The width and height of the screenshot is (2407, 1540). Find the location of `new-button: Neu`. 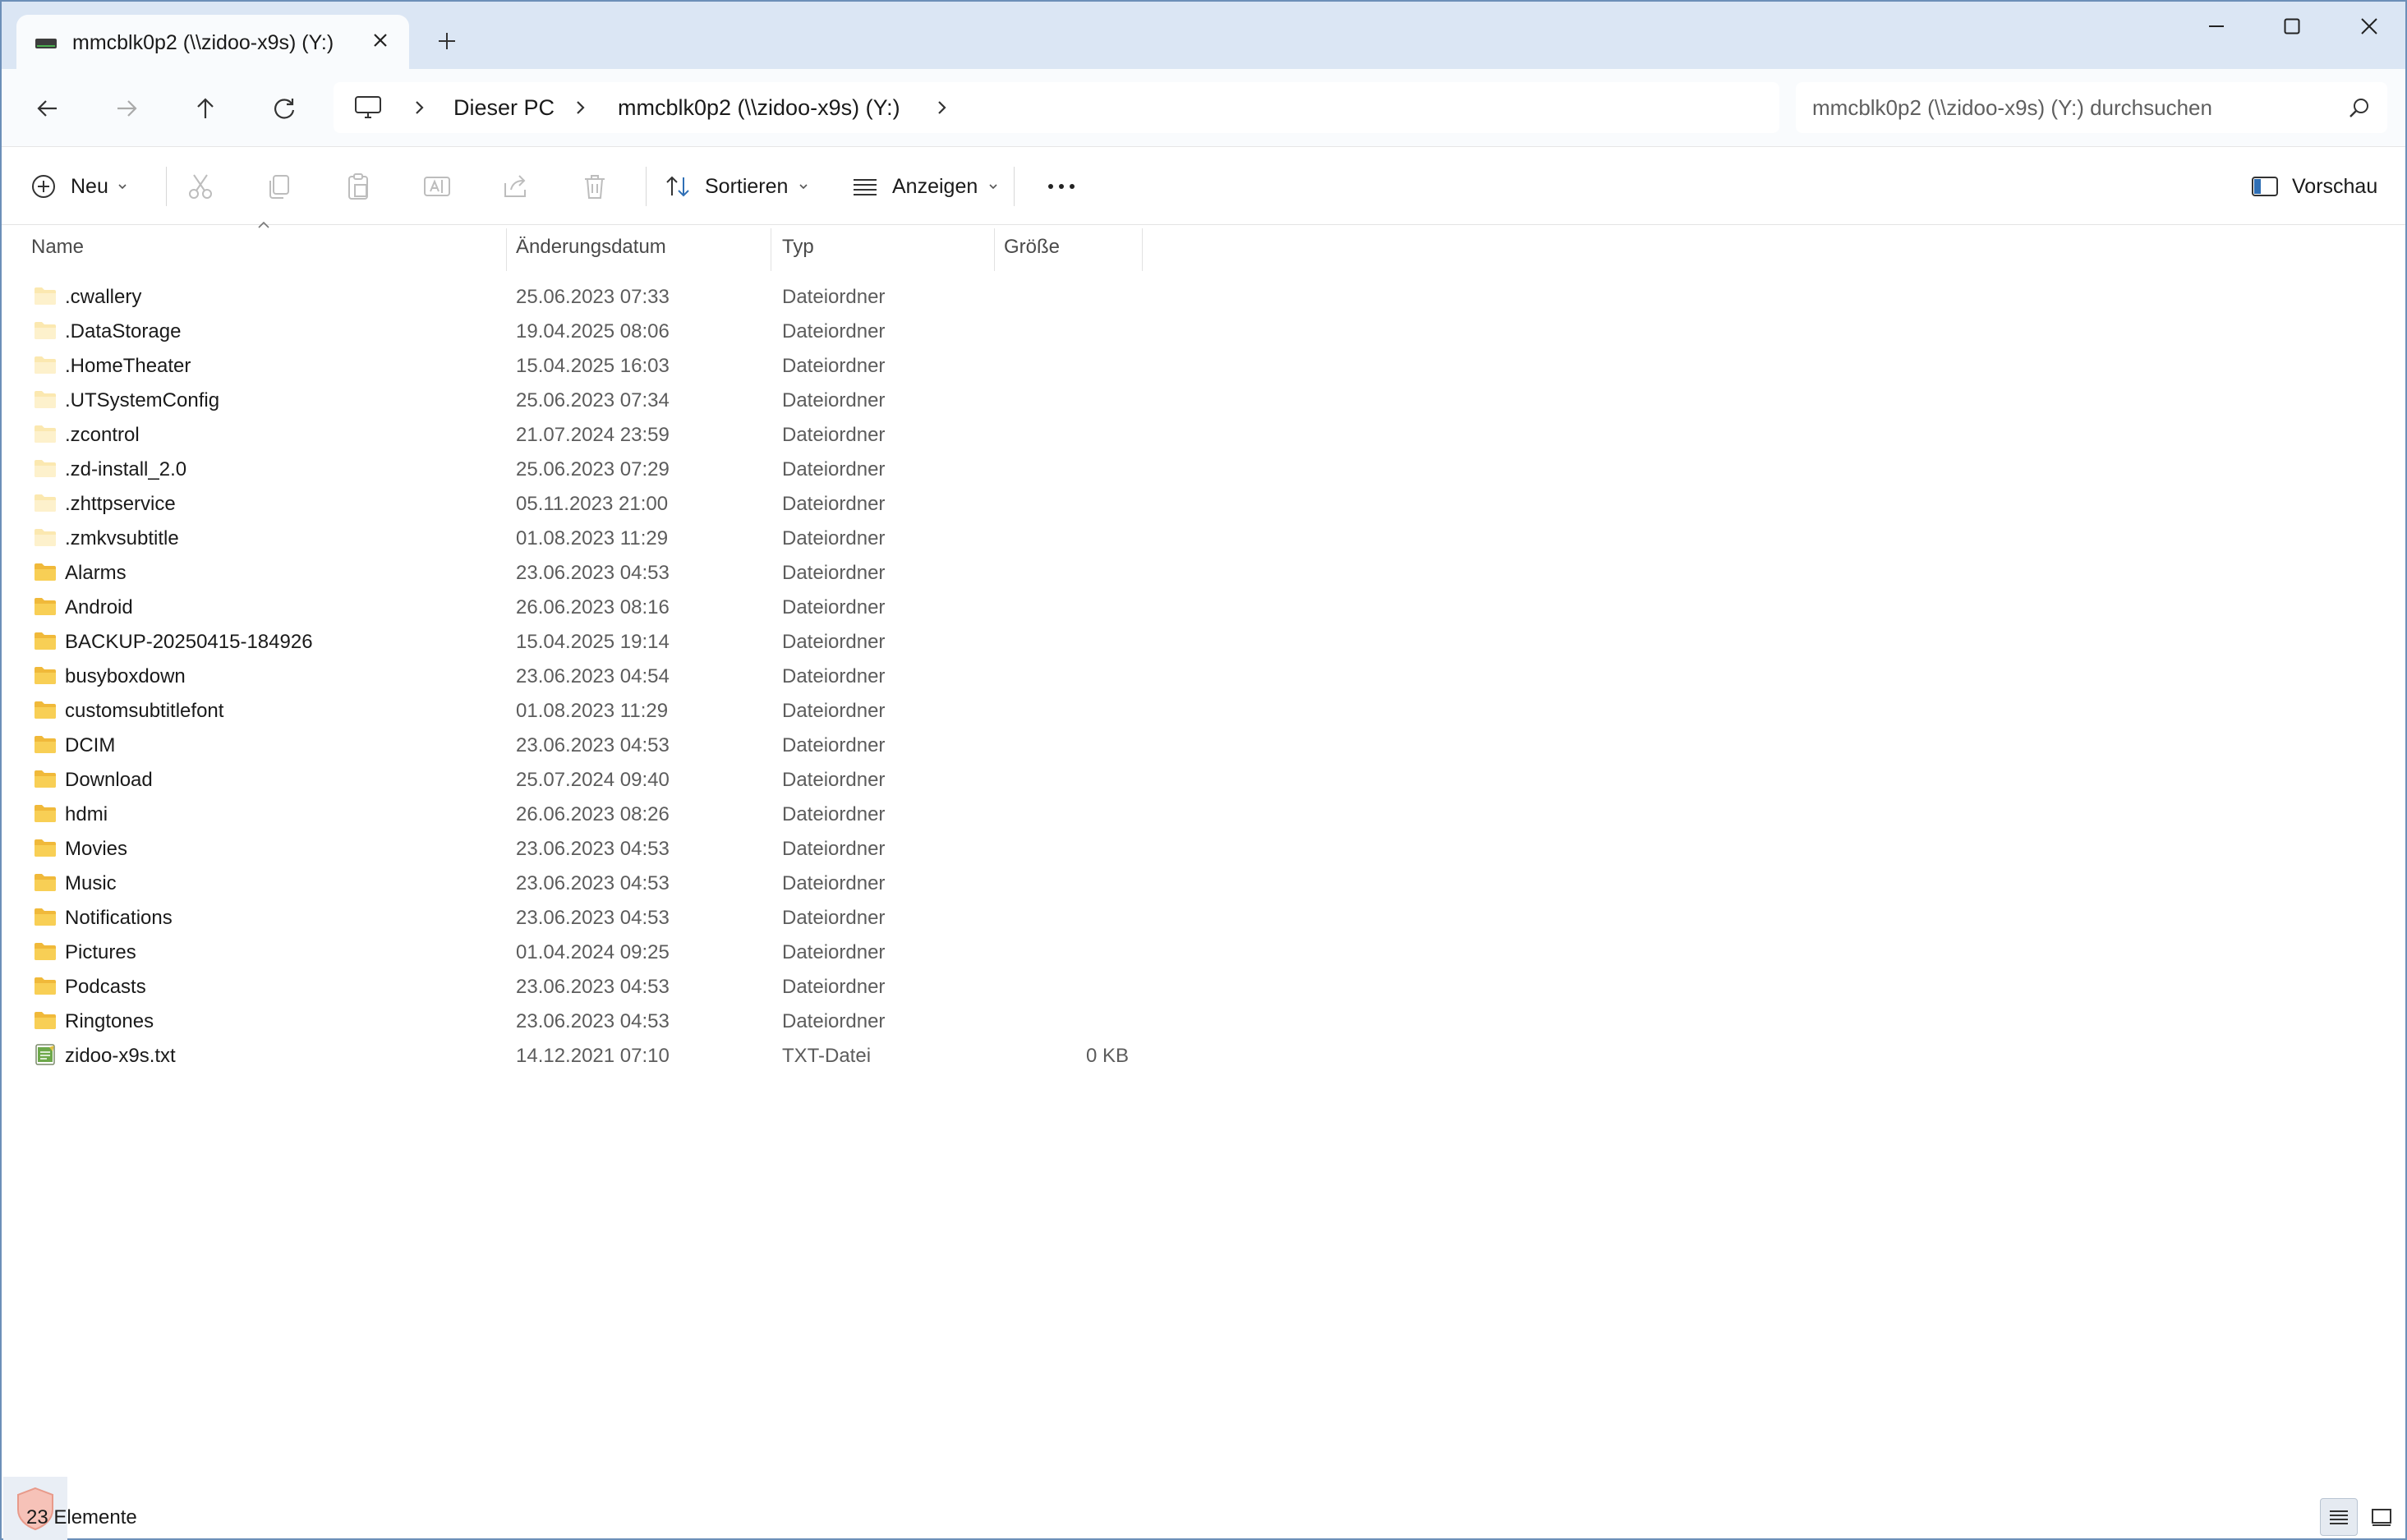

new-button: Neu is located at coordinates (79, 186).